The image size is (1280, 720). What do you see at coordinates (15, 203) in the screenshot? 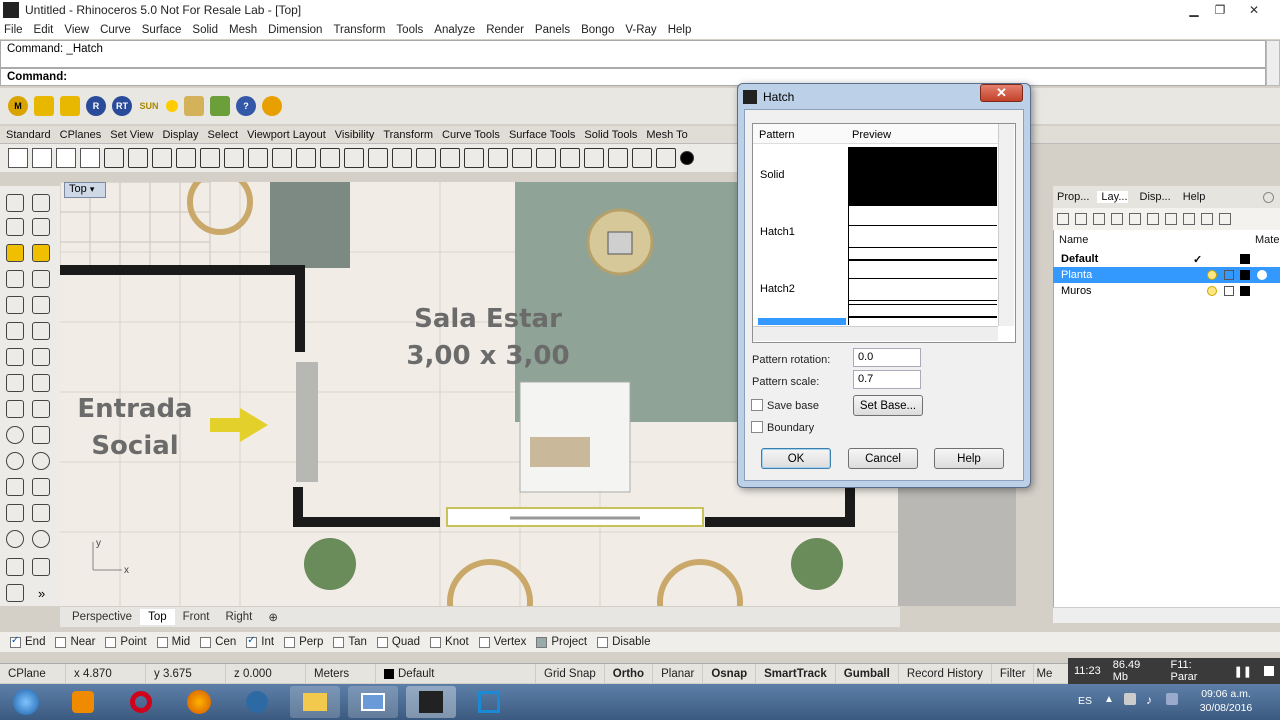
I see `select-arrow-icon` at bounding box center [15, 203].